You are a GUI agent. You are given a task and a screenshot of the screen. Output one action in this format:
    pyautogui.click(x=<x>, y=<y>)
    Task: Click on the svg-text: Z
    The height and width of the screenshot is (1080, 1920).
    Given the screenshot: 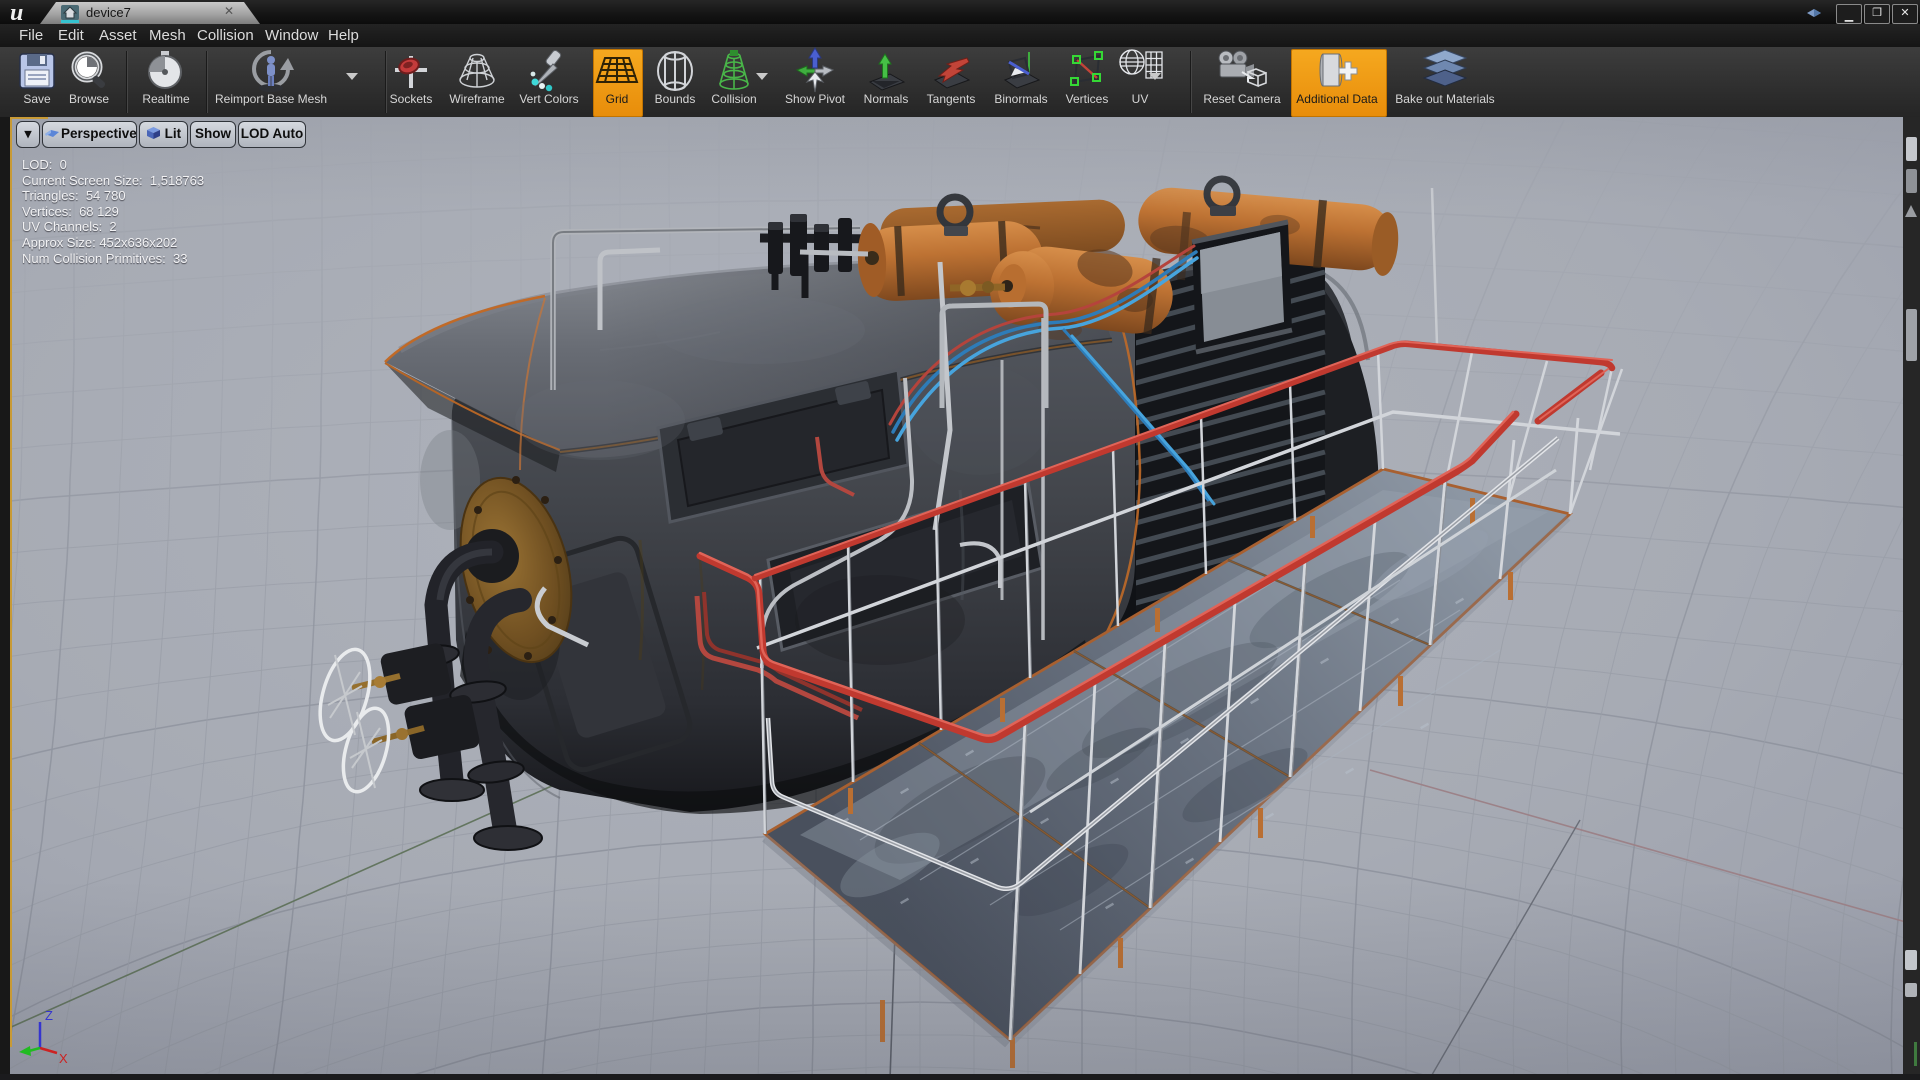 What is the action you would take?
    pyautogui.click(x=49, y=1015)
    